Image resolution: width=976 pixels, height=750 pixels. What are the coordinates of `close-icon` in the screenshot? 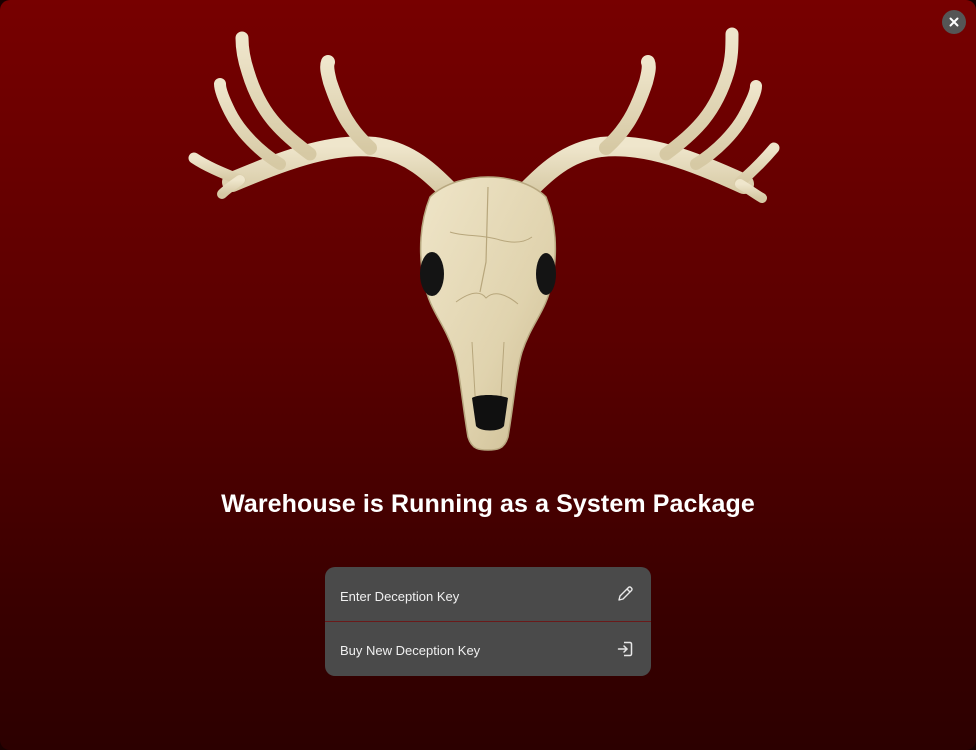 It's located at (954, 22).